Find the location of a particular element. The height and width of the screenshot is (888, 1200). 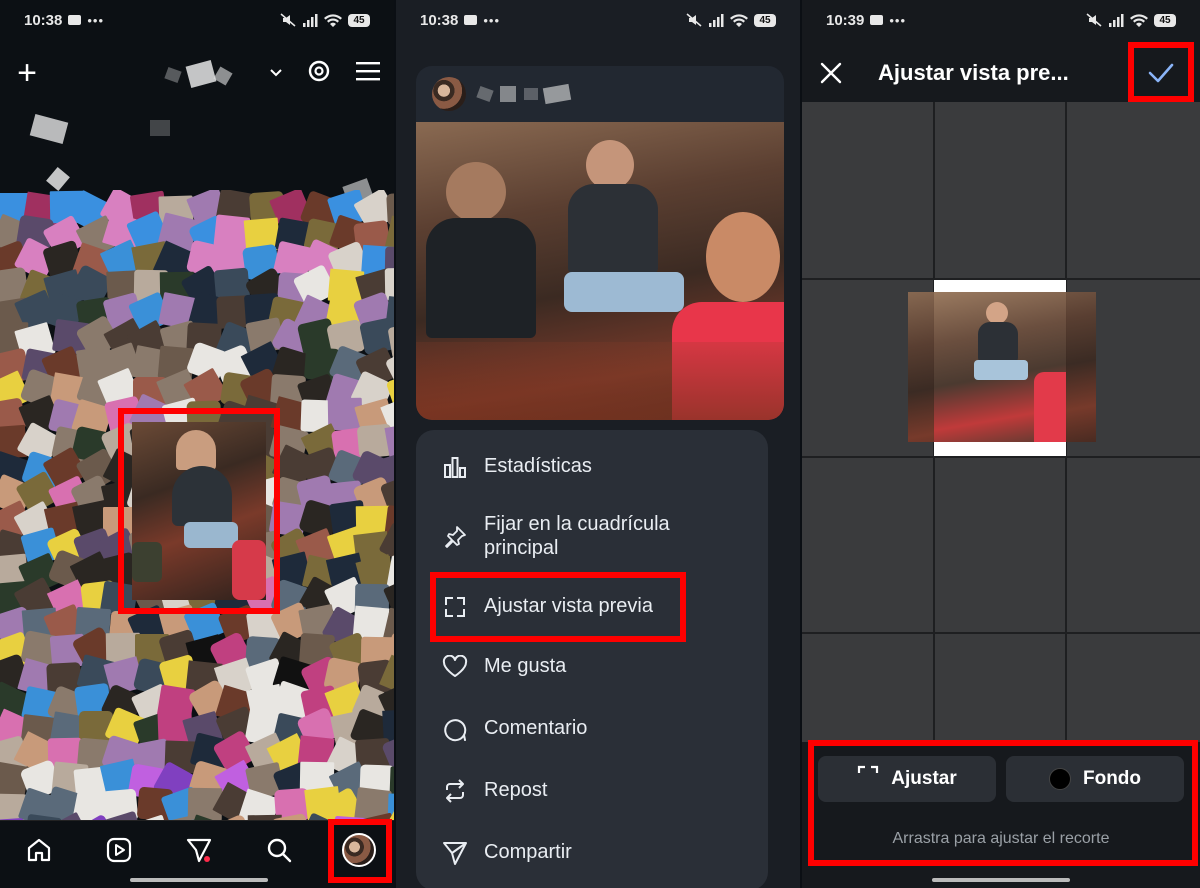

menu-item-label: Repost is located at coordinates (516, 790).